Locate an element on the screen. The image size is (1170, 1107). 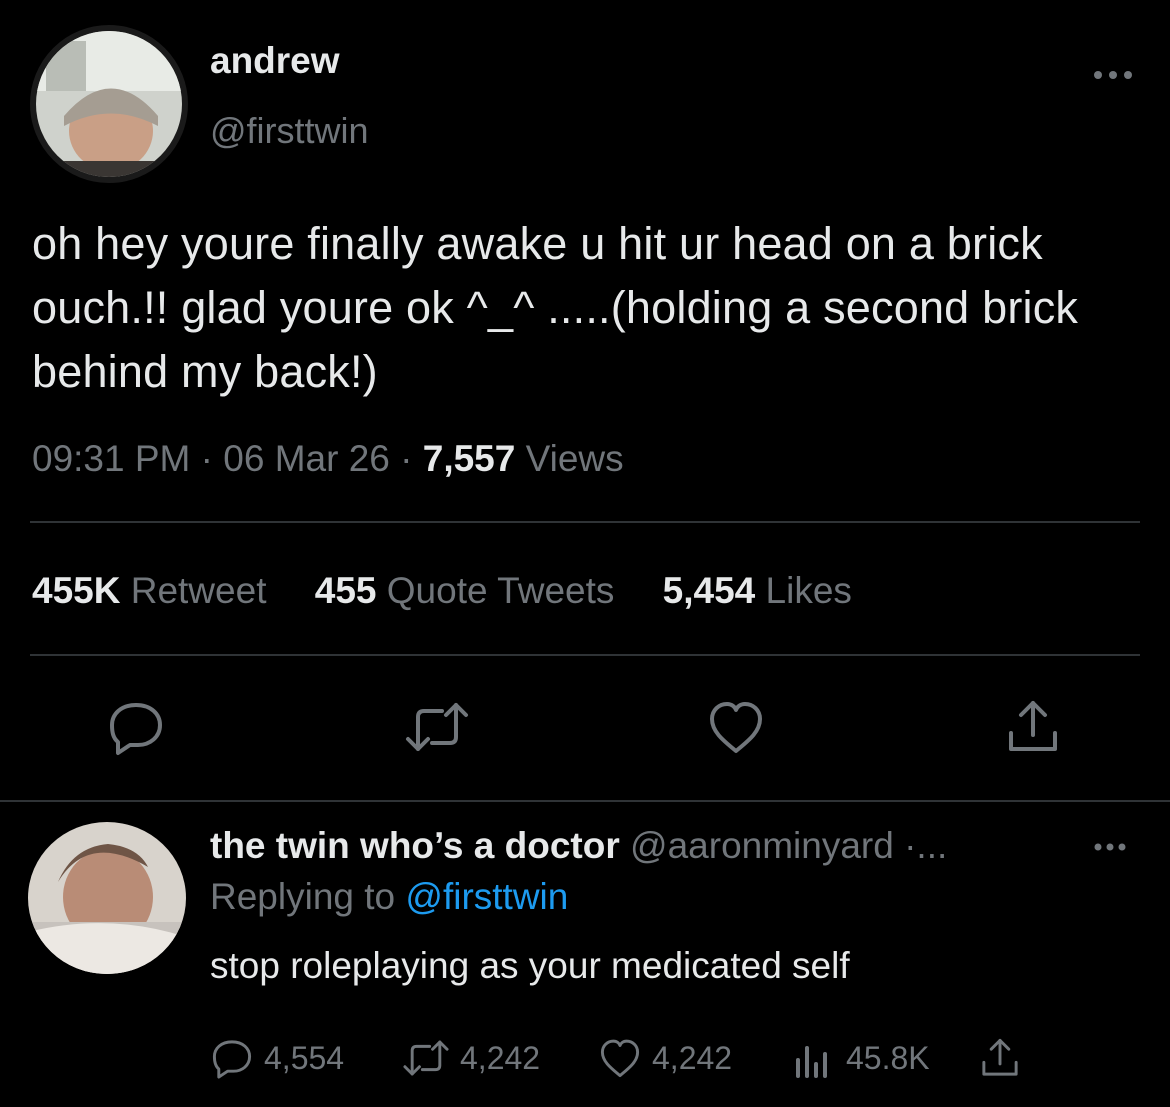
retweets-label: Retweet is located at coordinates (198, 590).